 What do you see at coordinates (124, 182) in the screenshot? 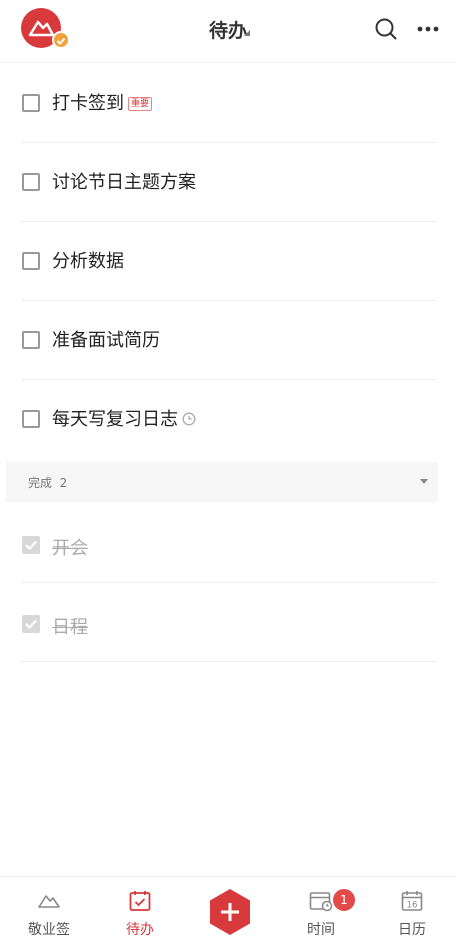
I see `task-label: 讨论节日主题方案` at bounding box center [124, 182].